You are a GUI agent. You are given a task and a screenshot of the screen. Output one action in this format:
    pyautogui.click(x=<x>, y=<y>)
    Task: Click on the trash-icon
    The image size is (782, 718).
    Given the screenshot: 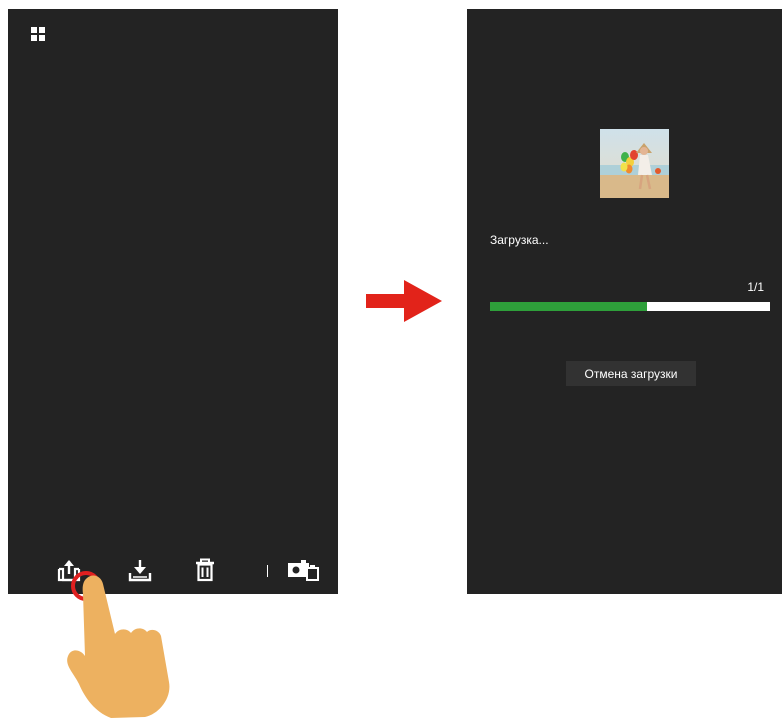 What is the action you would take?
    pyautogui.click(x=205, y=570)
    